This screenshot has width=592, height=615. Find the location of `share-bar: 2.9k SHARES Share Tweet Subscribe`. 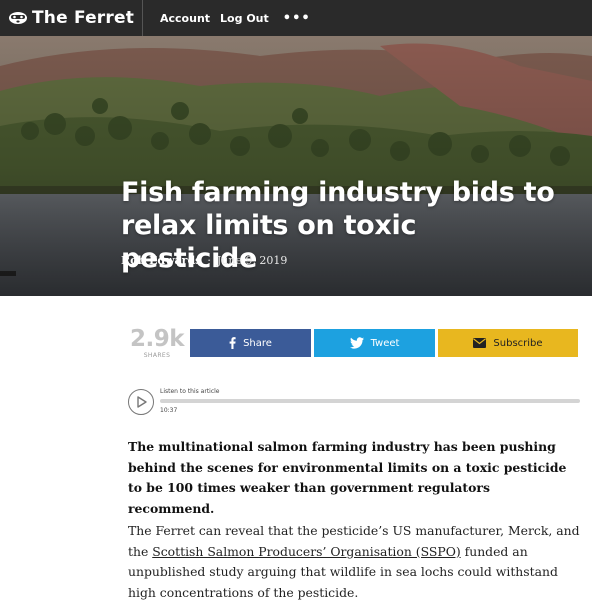

share-bar: 2.9k SHARES Share Tweet Subscribe is located at coordinates (353, 343).